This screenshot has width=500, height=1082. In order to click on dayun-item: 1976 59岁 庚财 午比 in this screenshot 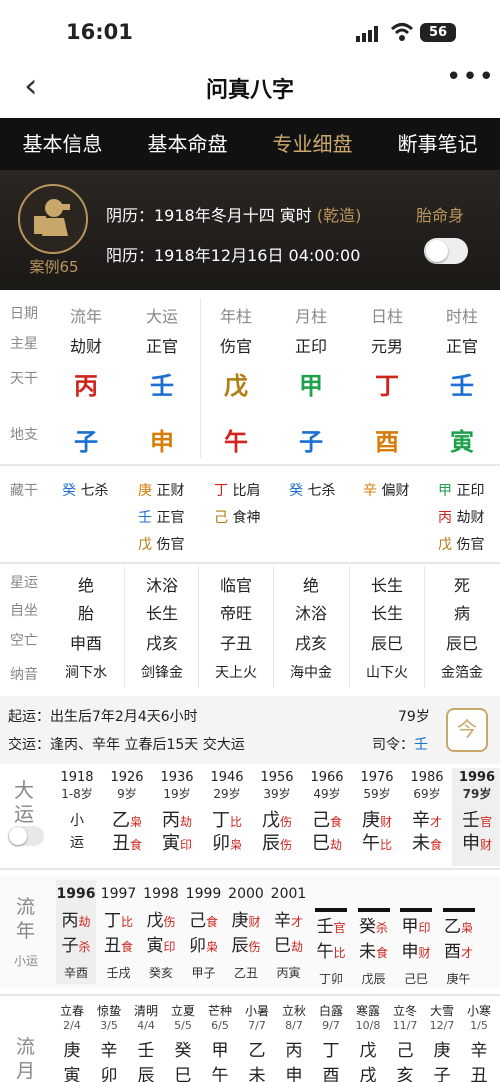, I will do `click(377, 817)`.